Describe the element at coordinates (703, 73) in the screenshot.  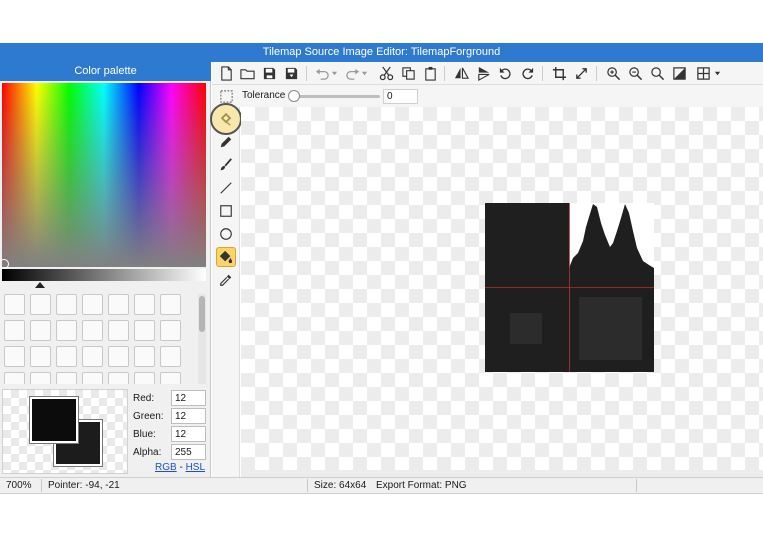
I see `grid-icon` at that location.